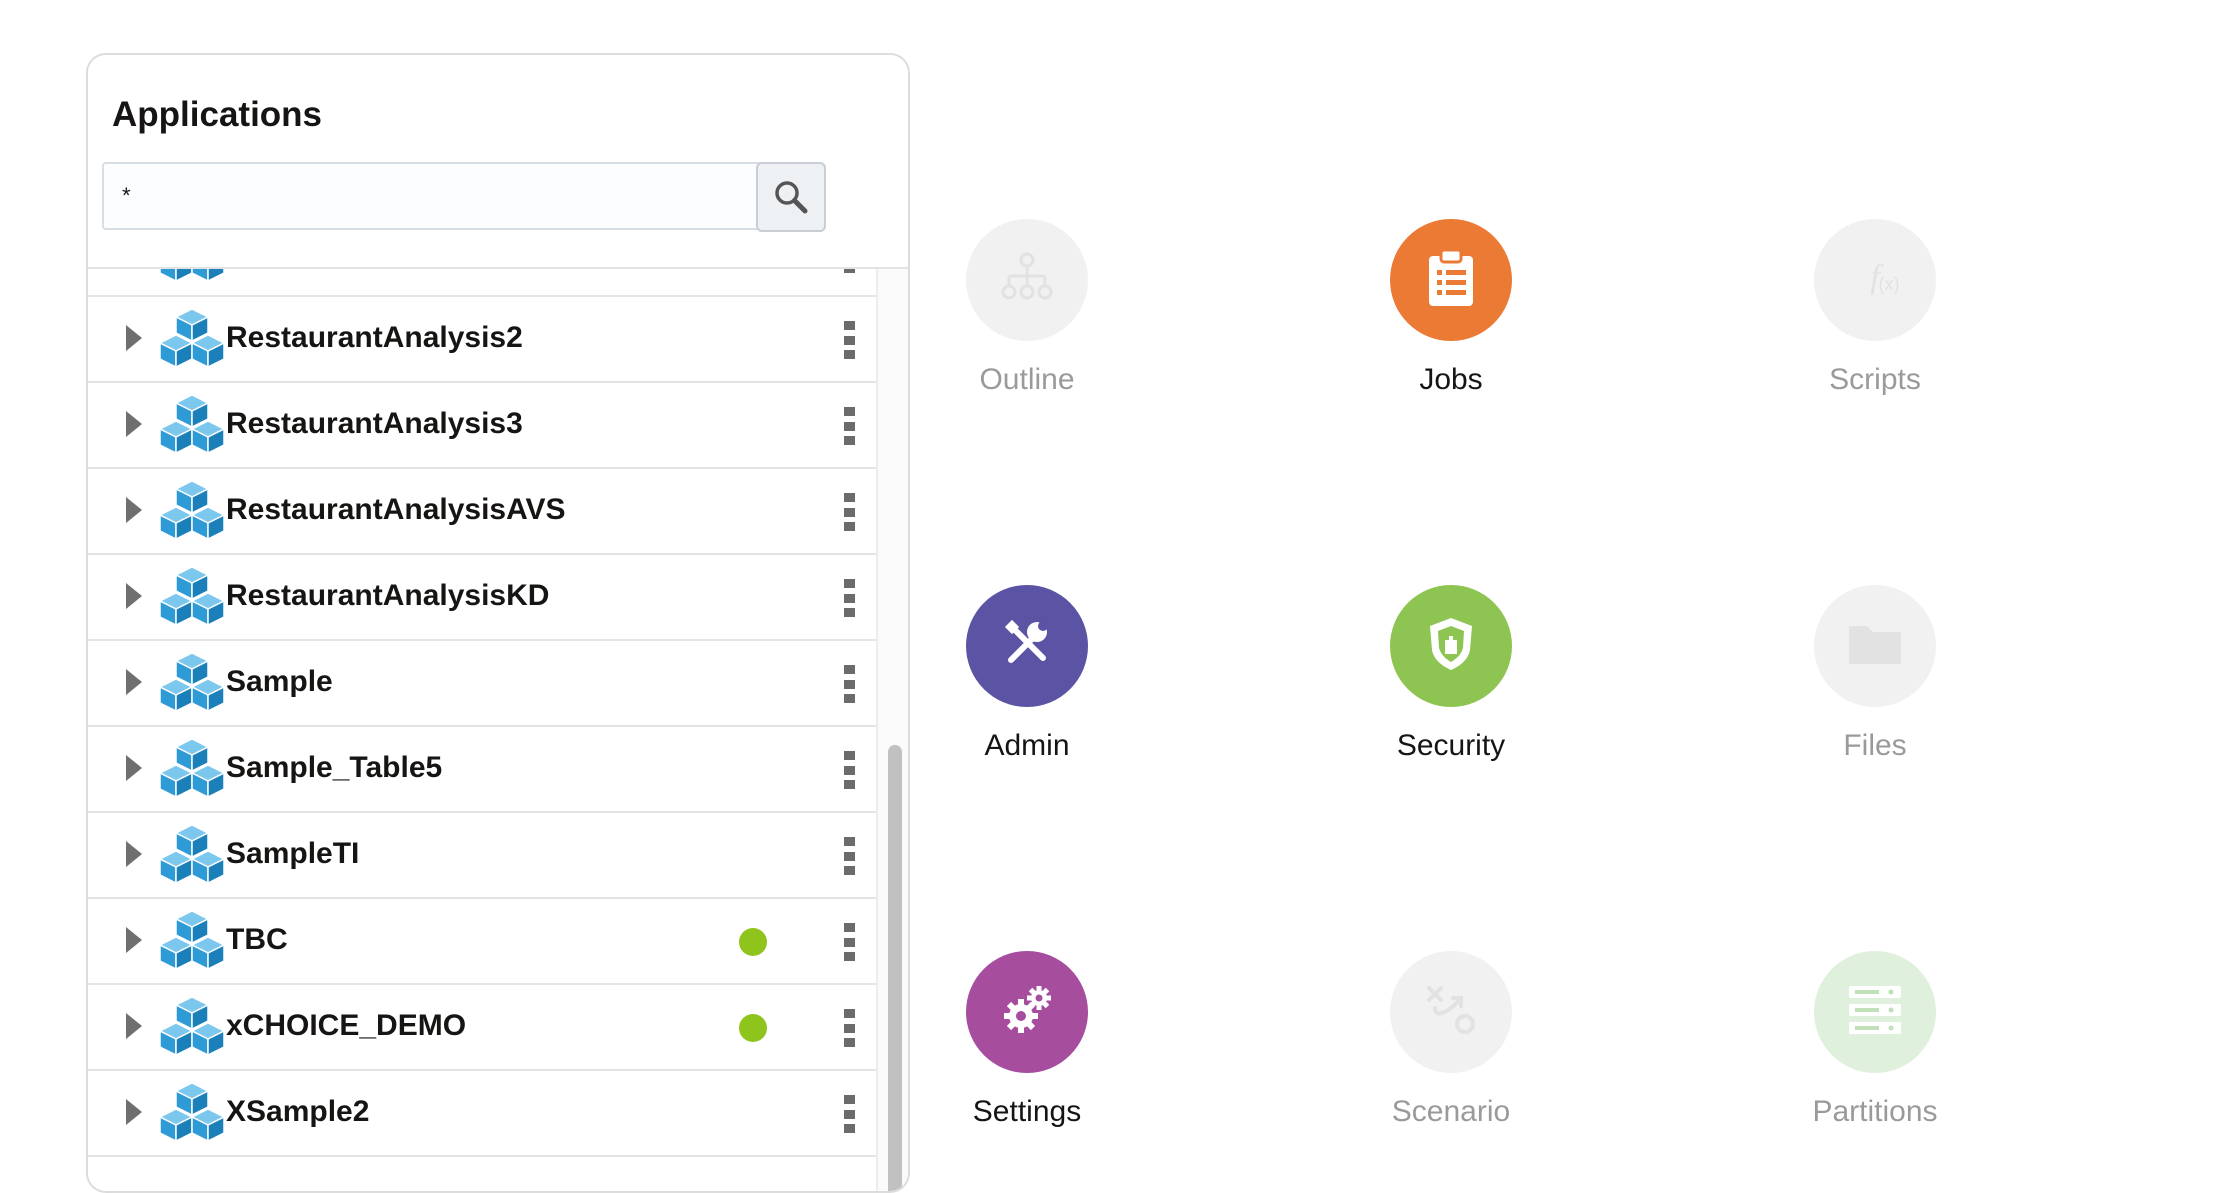  Describe the element at coordinates (1875, 745) in the screenshot. I see `tile-files-label: Files` at that location.